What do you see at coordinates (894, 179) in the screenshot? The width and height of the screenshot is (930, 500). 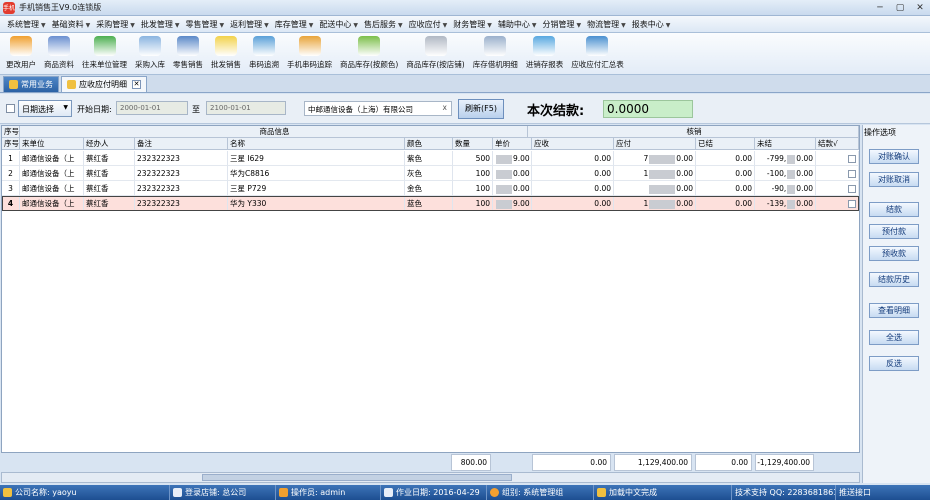 I see `cancel-reconcile-button: 对账取消` at bounding box center [894, 179].